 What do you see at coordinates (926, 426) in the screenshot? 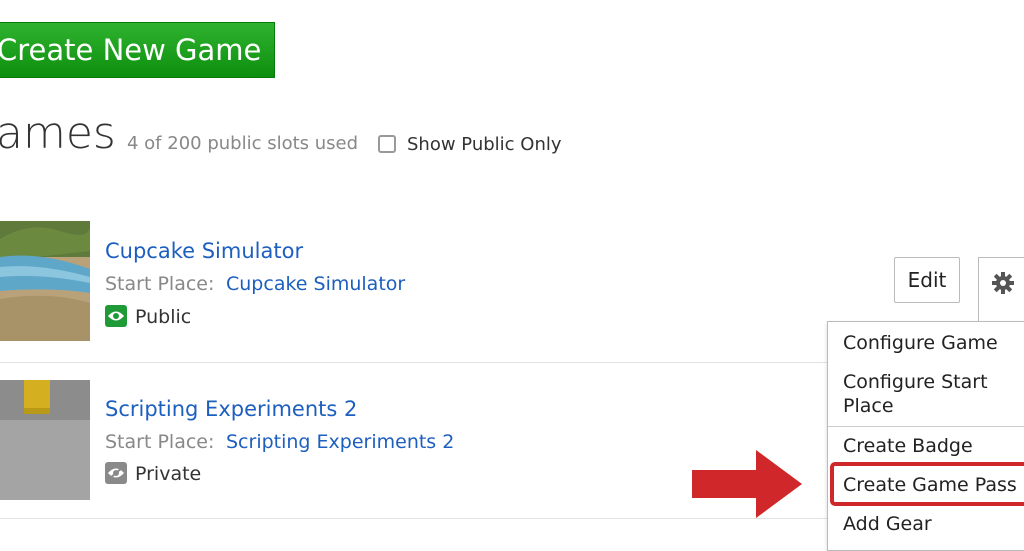
I see `menu-divider` at bounding box center [926, 426].